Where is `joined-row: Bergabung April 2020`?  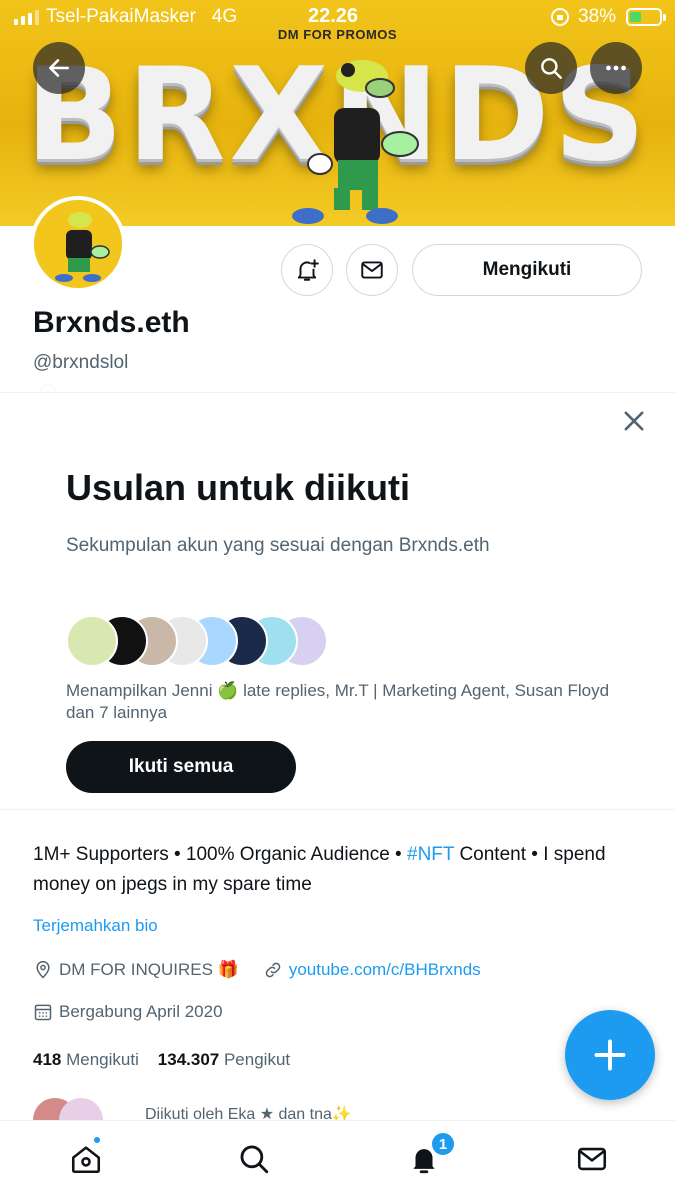
joined-row: Bergabung April 2020 is located at coordinates (128, 1012).